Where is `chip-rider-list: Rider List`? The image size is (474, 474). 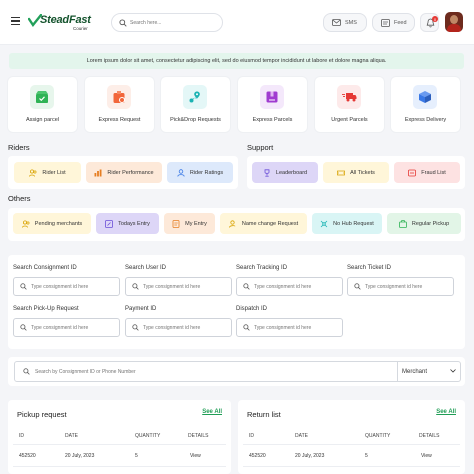 chip-rider-list: Rider List is located at coordinates (47, 172).